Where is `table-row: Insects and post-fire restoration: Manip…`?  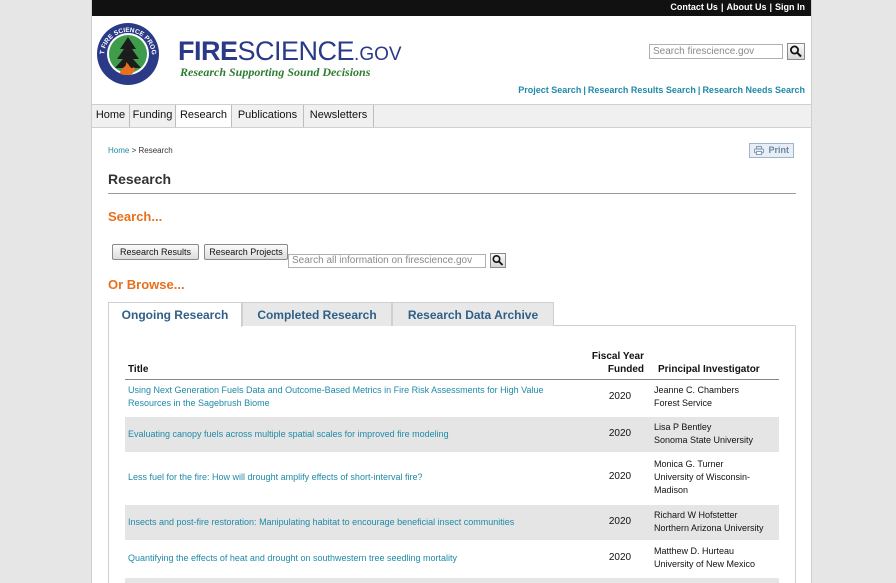
table-row: Insects and post-fire restoration: Manip… is located at coordinates (452, 522).